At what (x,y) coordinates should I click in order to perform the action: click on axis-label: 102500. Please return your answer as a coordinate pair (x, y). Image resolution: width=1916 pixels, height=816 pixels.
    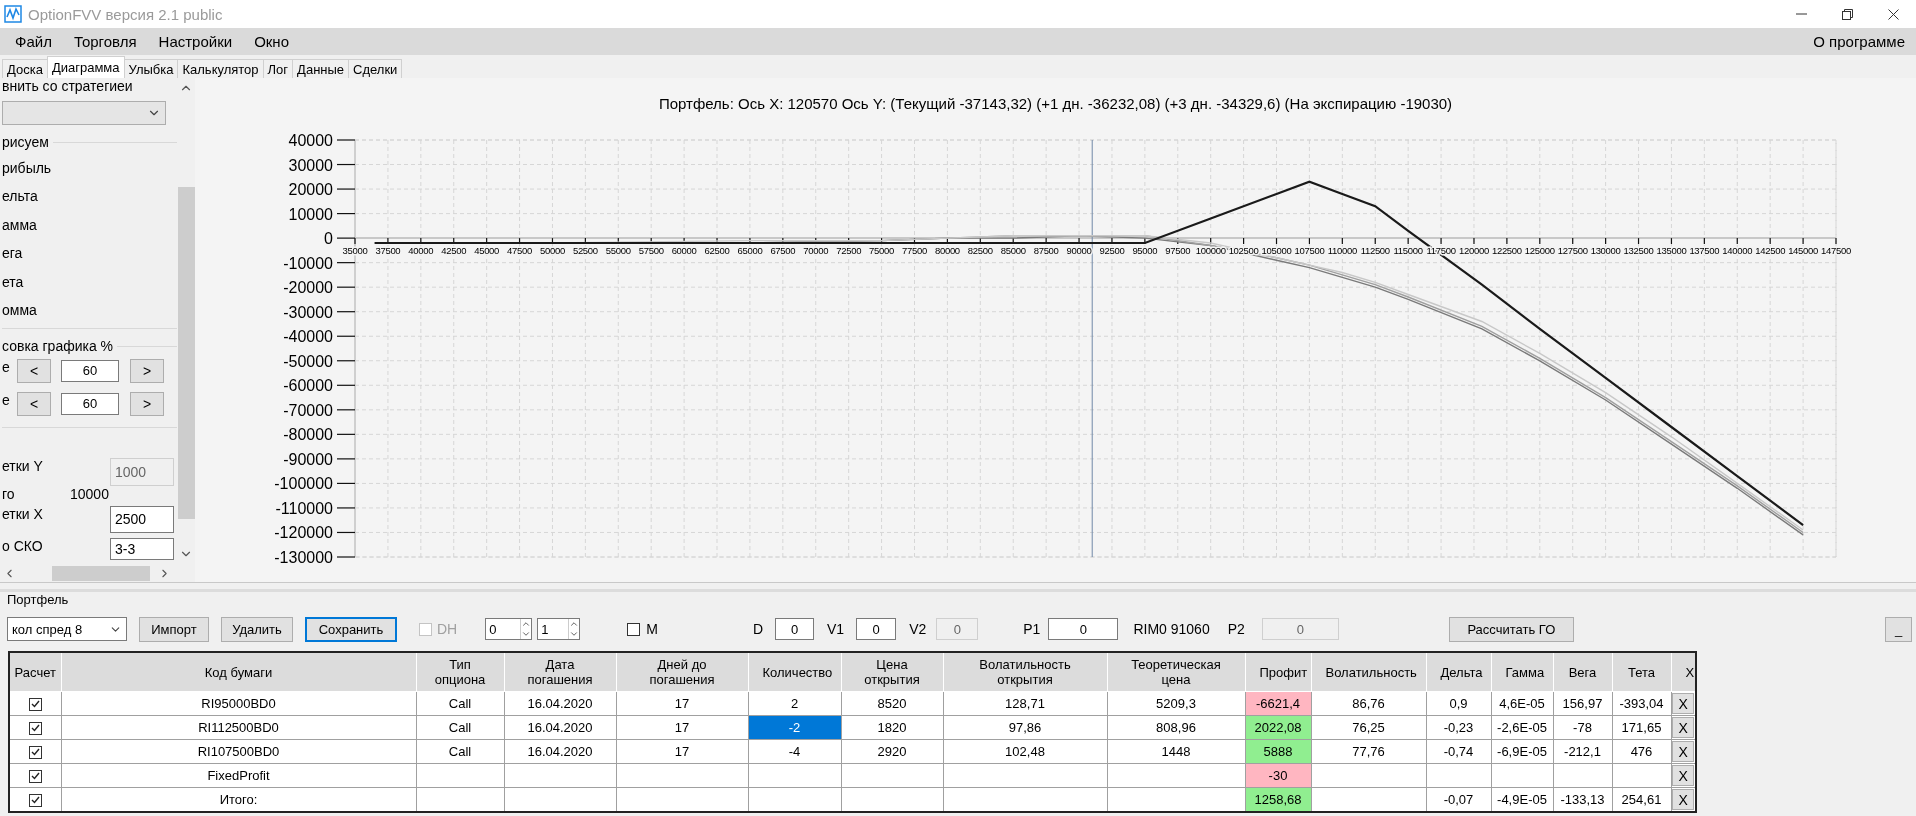
    Looking at the image, I should click on (1243, 251).